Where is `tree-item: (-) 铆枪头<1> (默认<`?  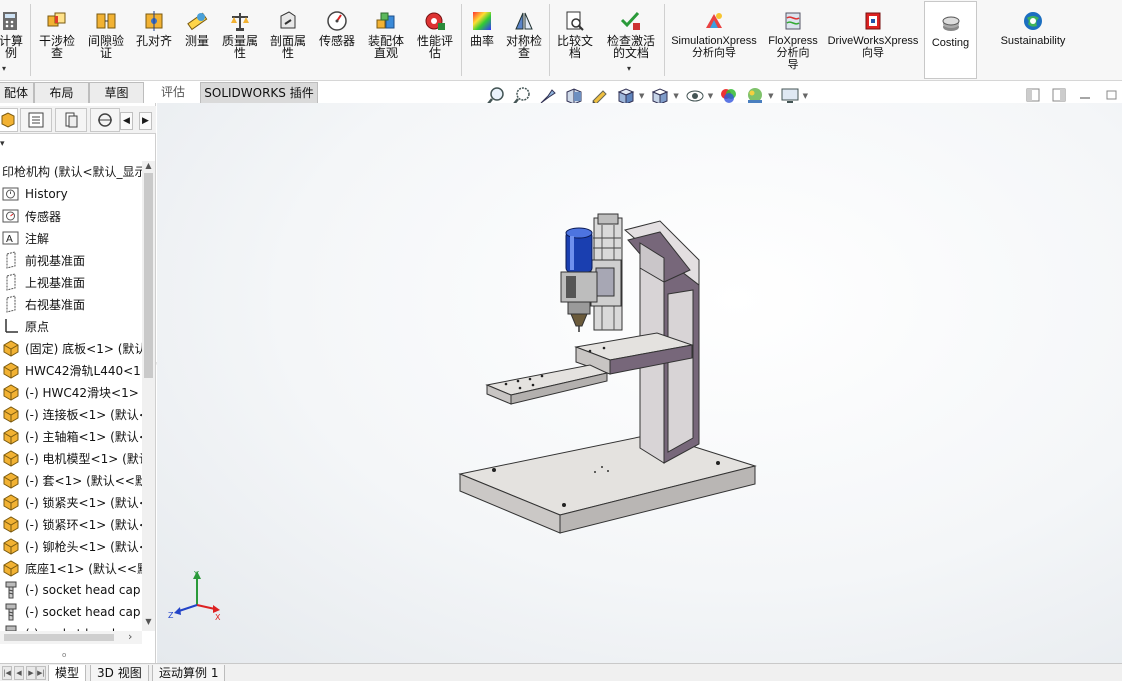 tree-item: (-) 铆枪头<1> (默认< is located at coordinates (71, 546).